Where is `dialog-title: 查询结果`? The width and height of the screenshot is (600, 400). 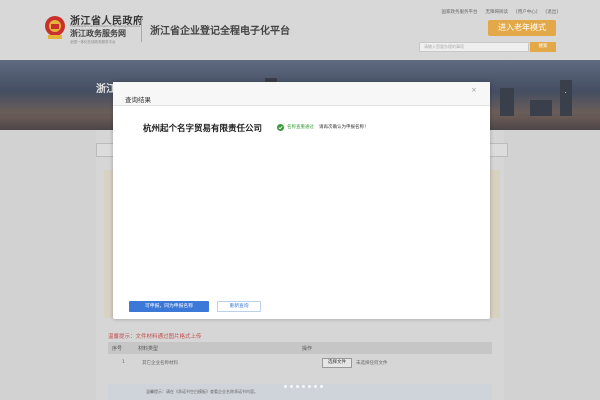 dialog-title: 查询结果 is located at coordinates (138, 100).